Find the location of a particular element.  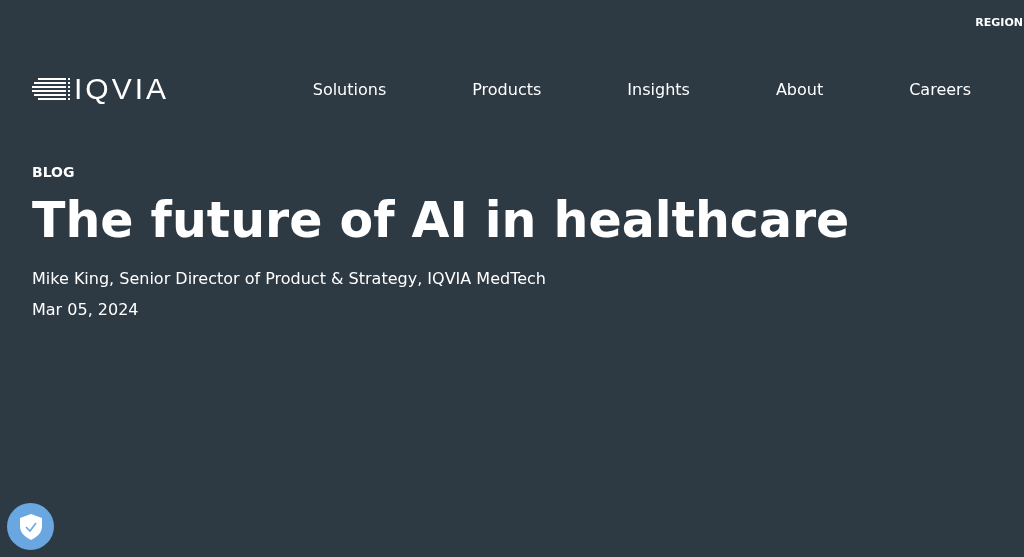

nav-link: Insights is located at coordinates (658, 89).